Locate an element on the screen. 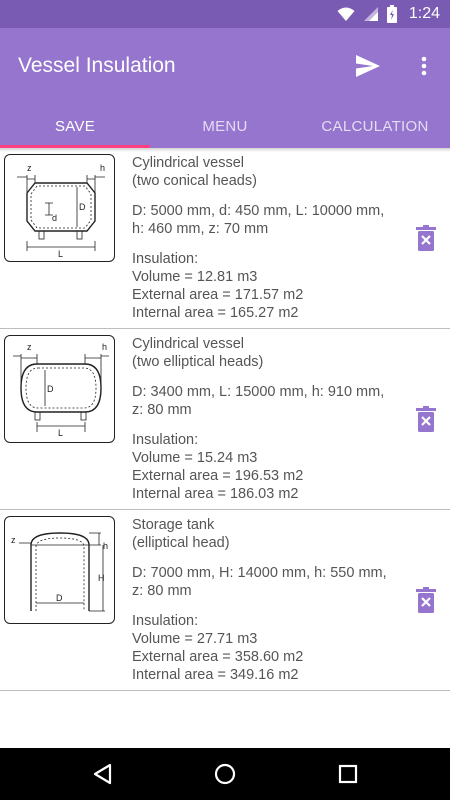 This screenshot has width=450, height=800. app-title: Vessel Insulation is located at coordinates (97, 65).